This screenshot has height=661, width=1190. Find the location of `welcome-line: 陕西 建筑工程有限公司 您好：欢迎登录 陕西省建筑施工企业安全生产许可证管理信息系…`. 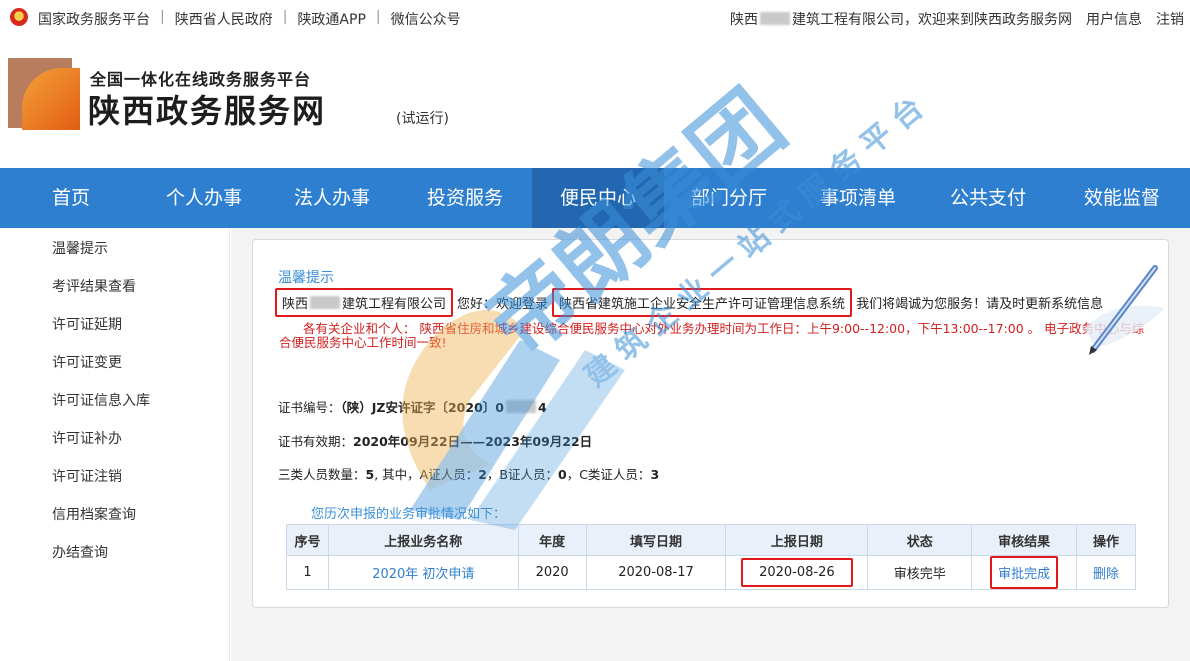

welcome-line: 陕西 建筑工程有限公司 您好：欢迎登录 陕西省建筑施工企业安全生产许可证管理信息系… is located at coordinates (689, 302).